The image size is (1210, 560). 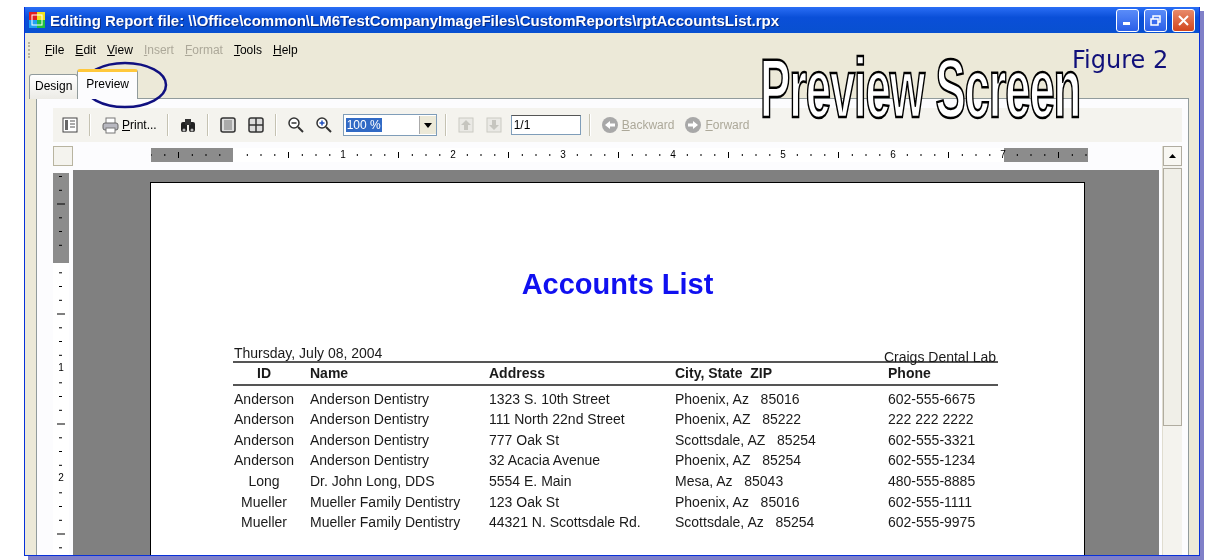 I want to click on menu-item: Help, so click(x=285, y=50).